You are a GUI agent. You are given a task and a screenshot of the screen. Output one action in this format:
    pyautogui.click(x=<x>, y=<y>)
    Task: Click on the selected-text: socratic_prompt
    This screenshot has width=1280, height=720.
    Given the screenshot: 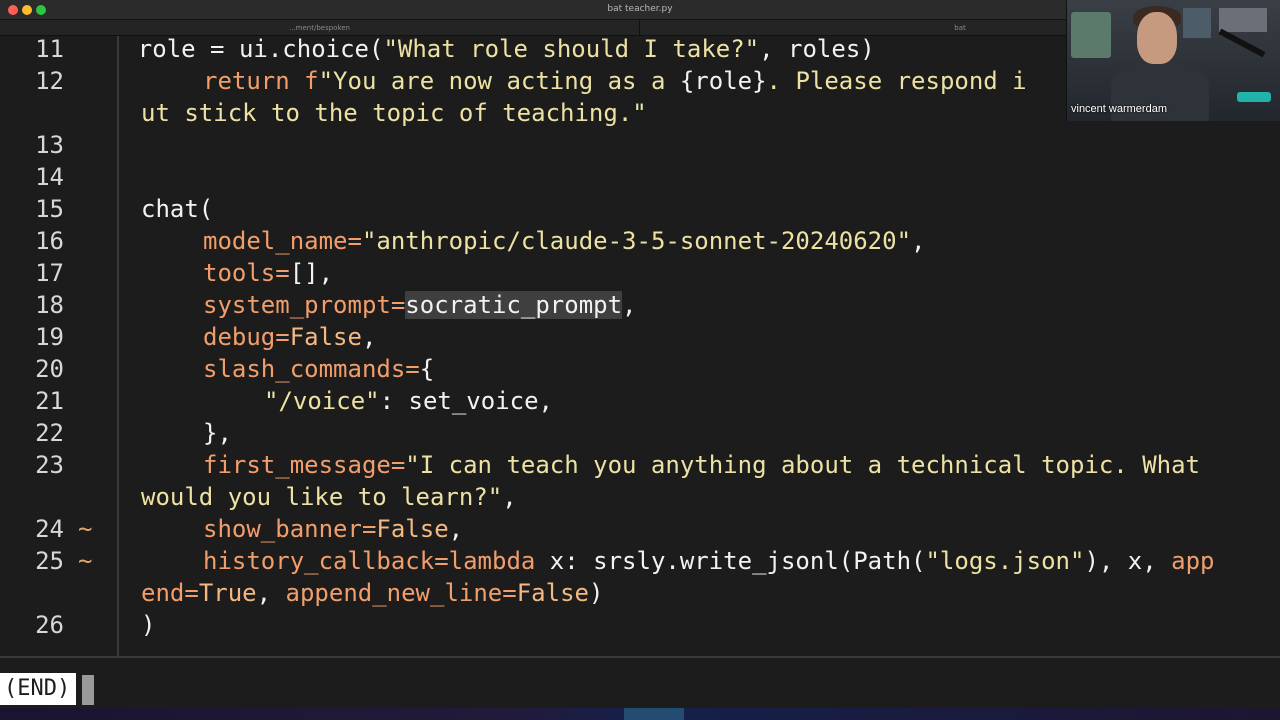 What is the action you would take?
    pyautogui.click(x=514, y=305)
    